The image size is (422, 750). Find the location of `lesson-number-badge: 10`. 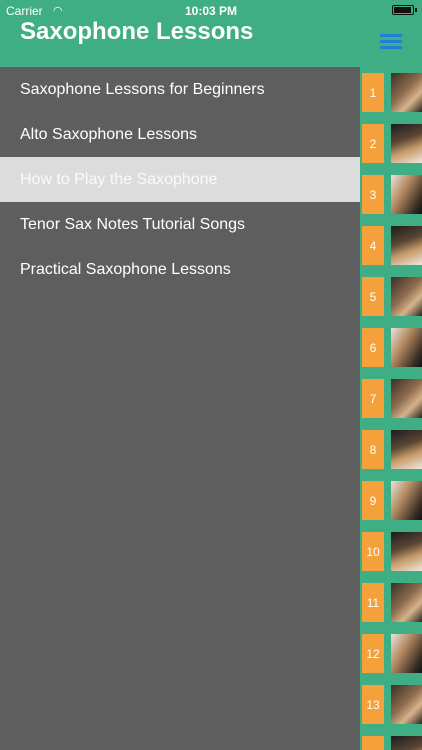

lesson-number-badge: 10 is located at coordinates (373, 551).